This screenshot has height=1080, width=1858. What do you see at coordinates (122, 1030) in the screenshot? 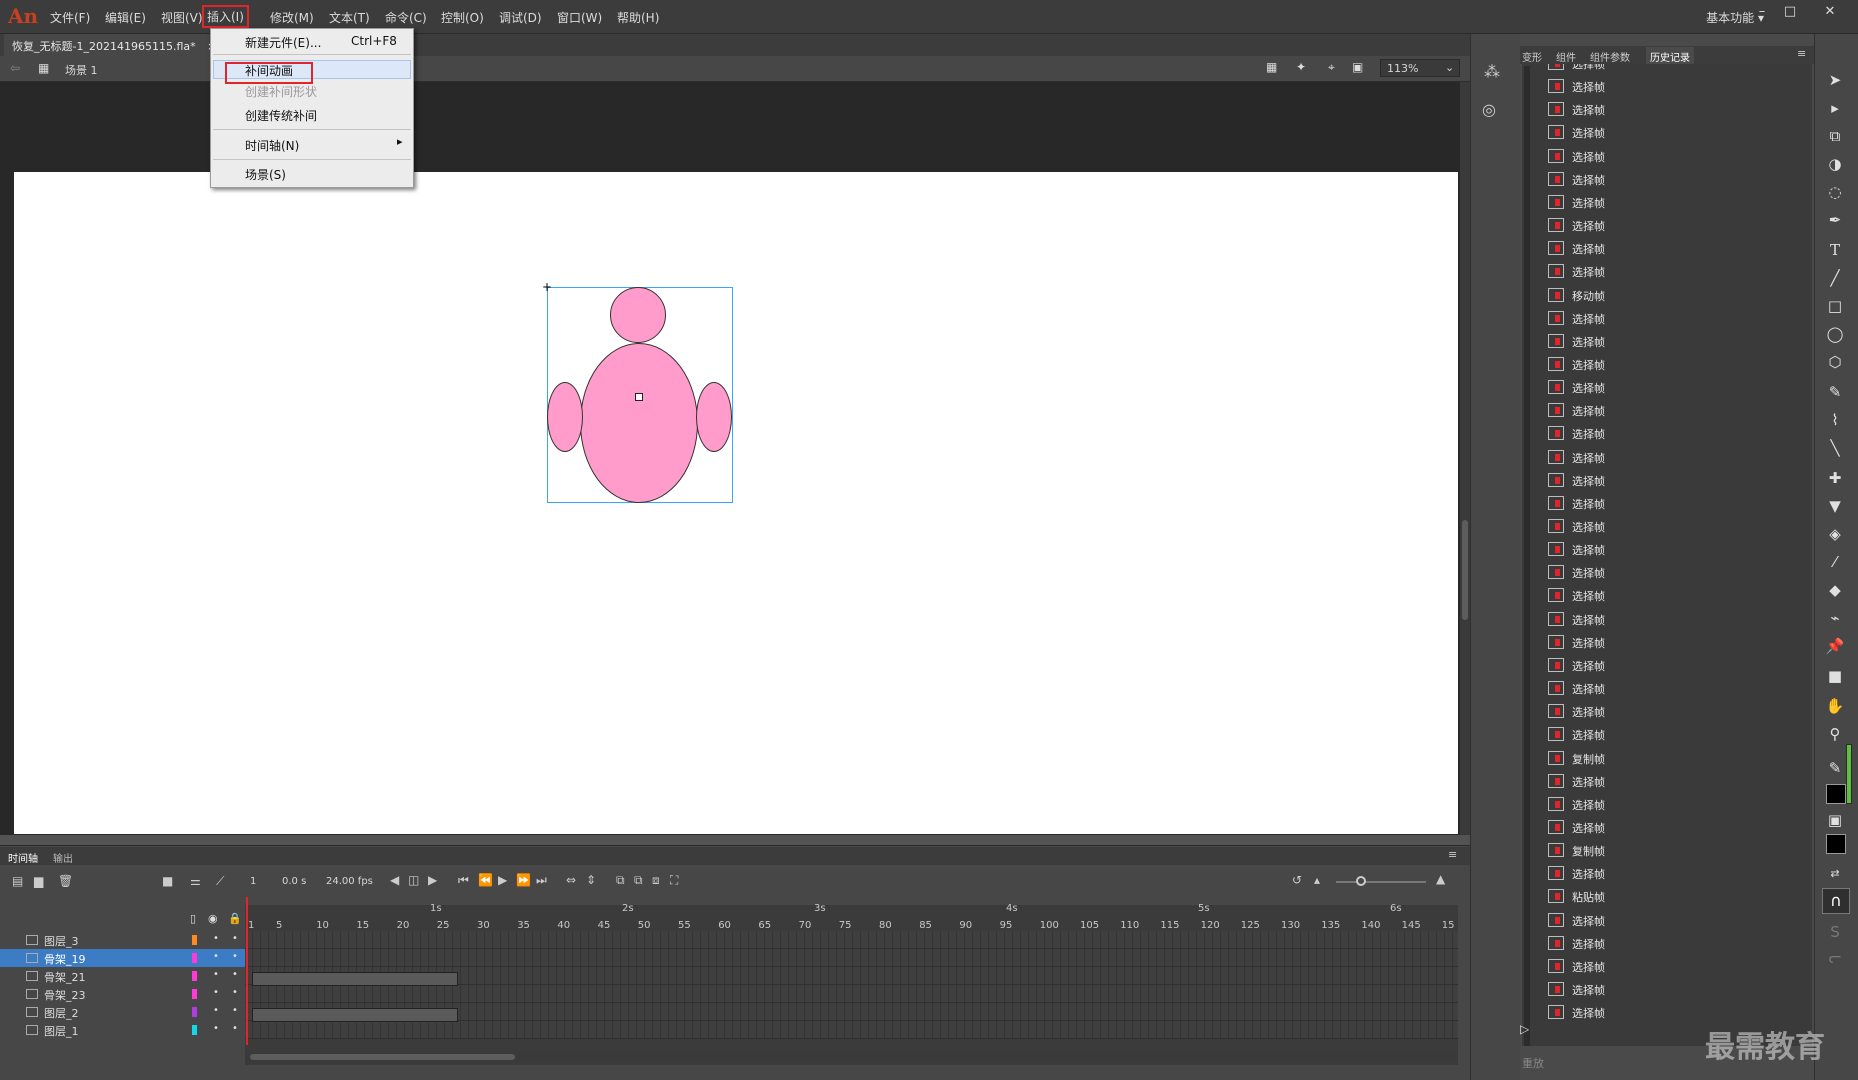
I see `layer-row: 图层_1 • •` at bounding box center [122, 1030].